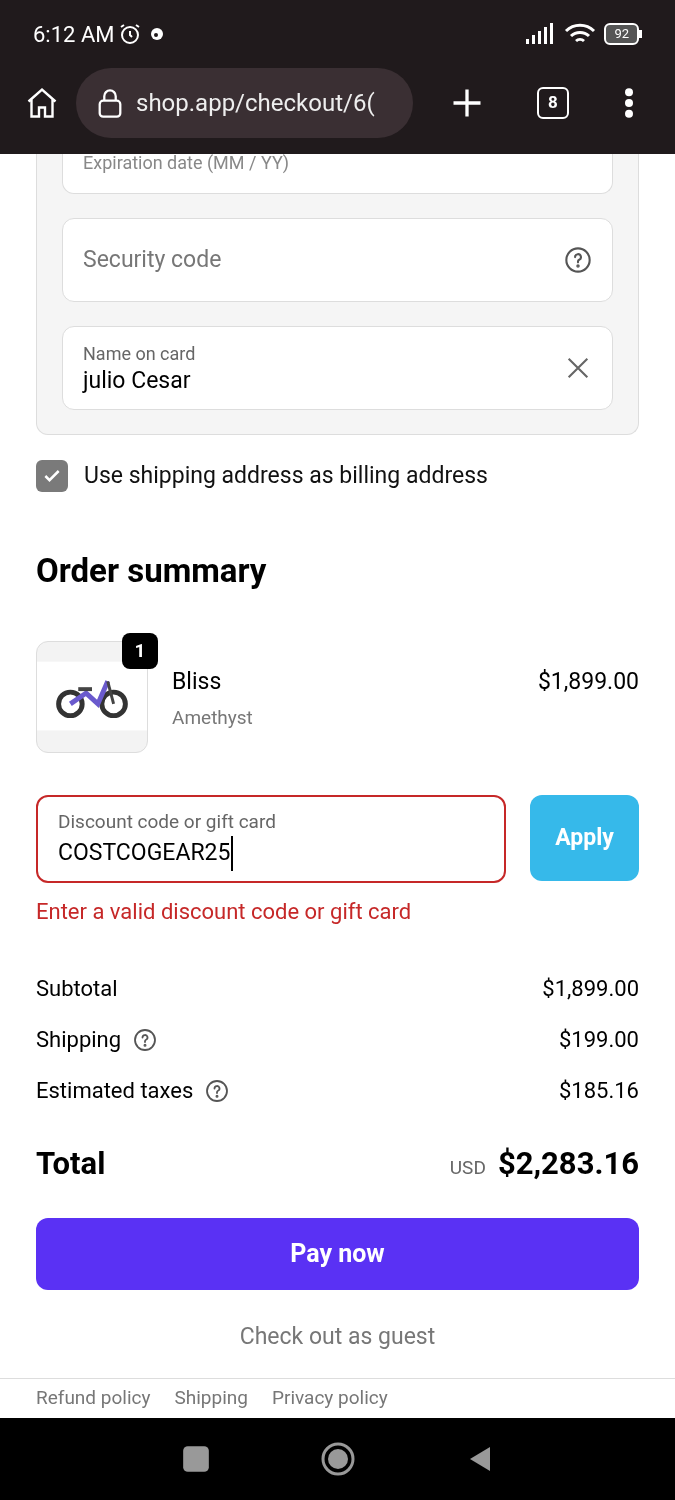 The width and height of the screenshot is (675, 1500). Describe the element at coordinates (213, 717) in the screenshot. I see `product-variant: Amethyst` at that location.